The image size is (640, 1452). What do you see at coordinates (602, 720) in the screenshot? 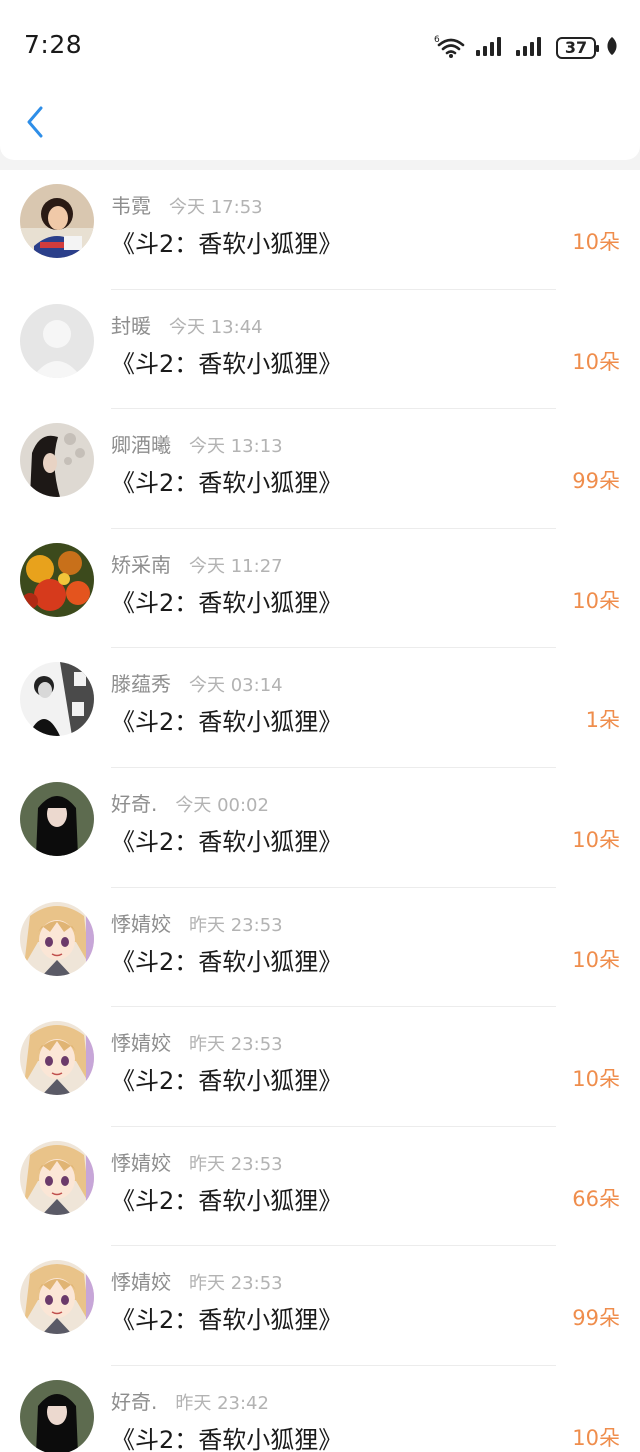
I see `flower-amount: 1朵` at bounding box center [602, 720].